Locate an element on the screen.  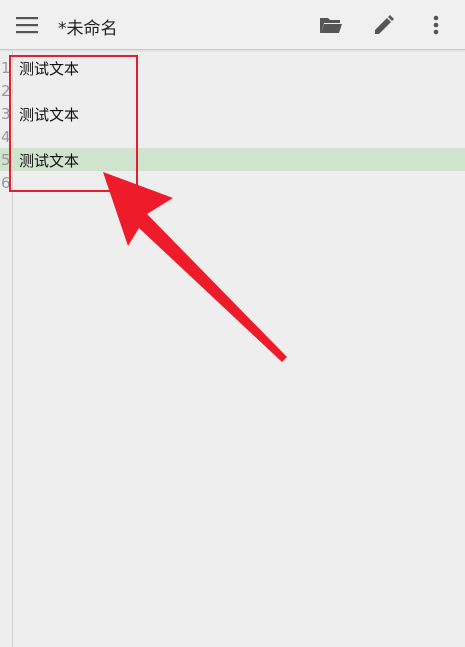
more-vertical-icon is located at coordinates (436, 25).